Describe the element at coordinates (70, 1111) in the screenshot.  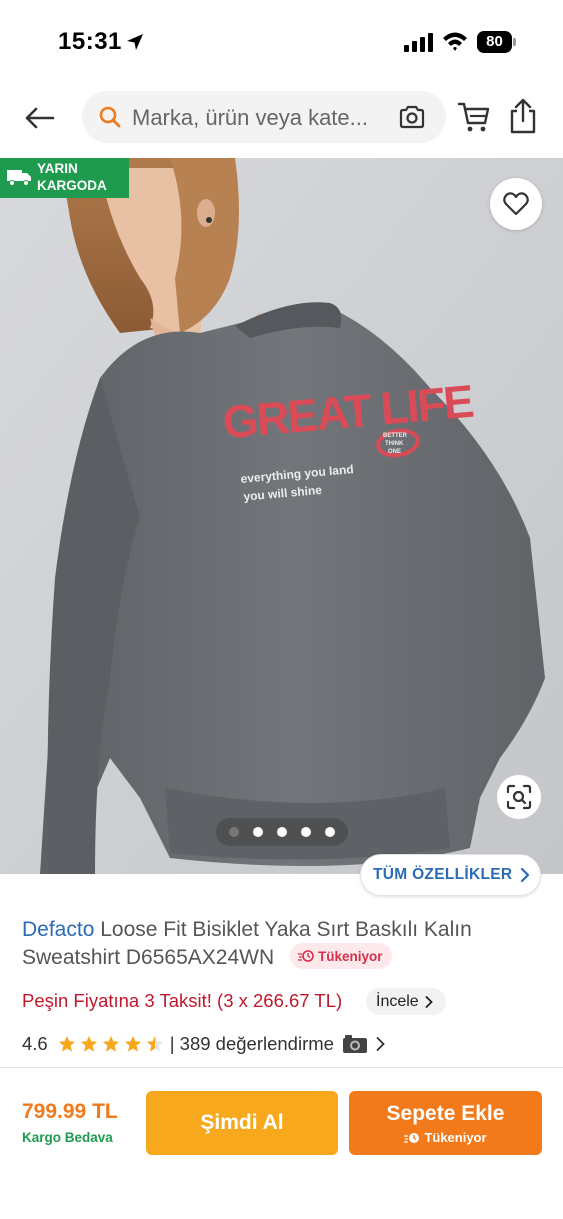
I see `product-price: 799.99 TL` at that location.